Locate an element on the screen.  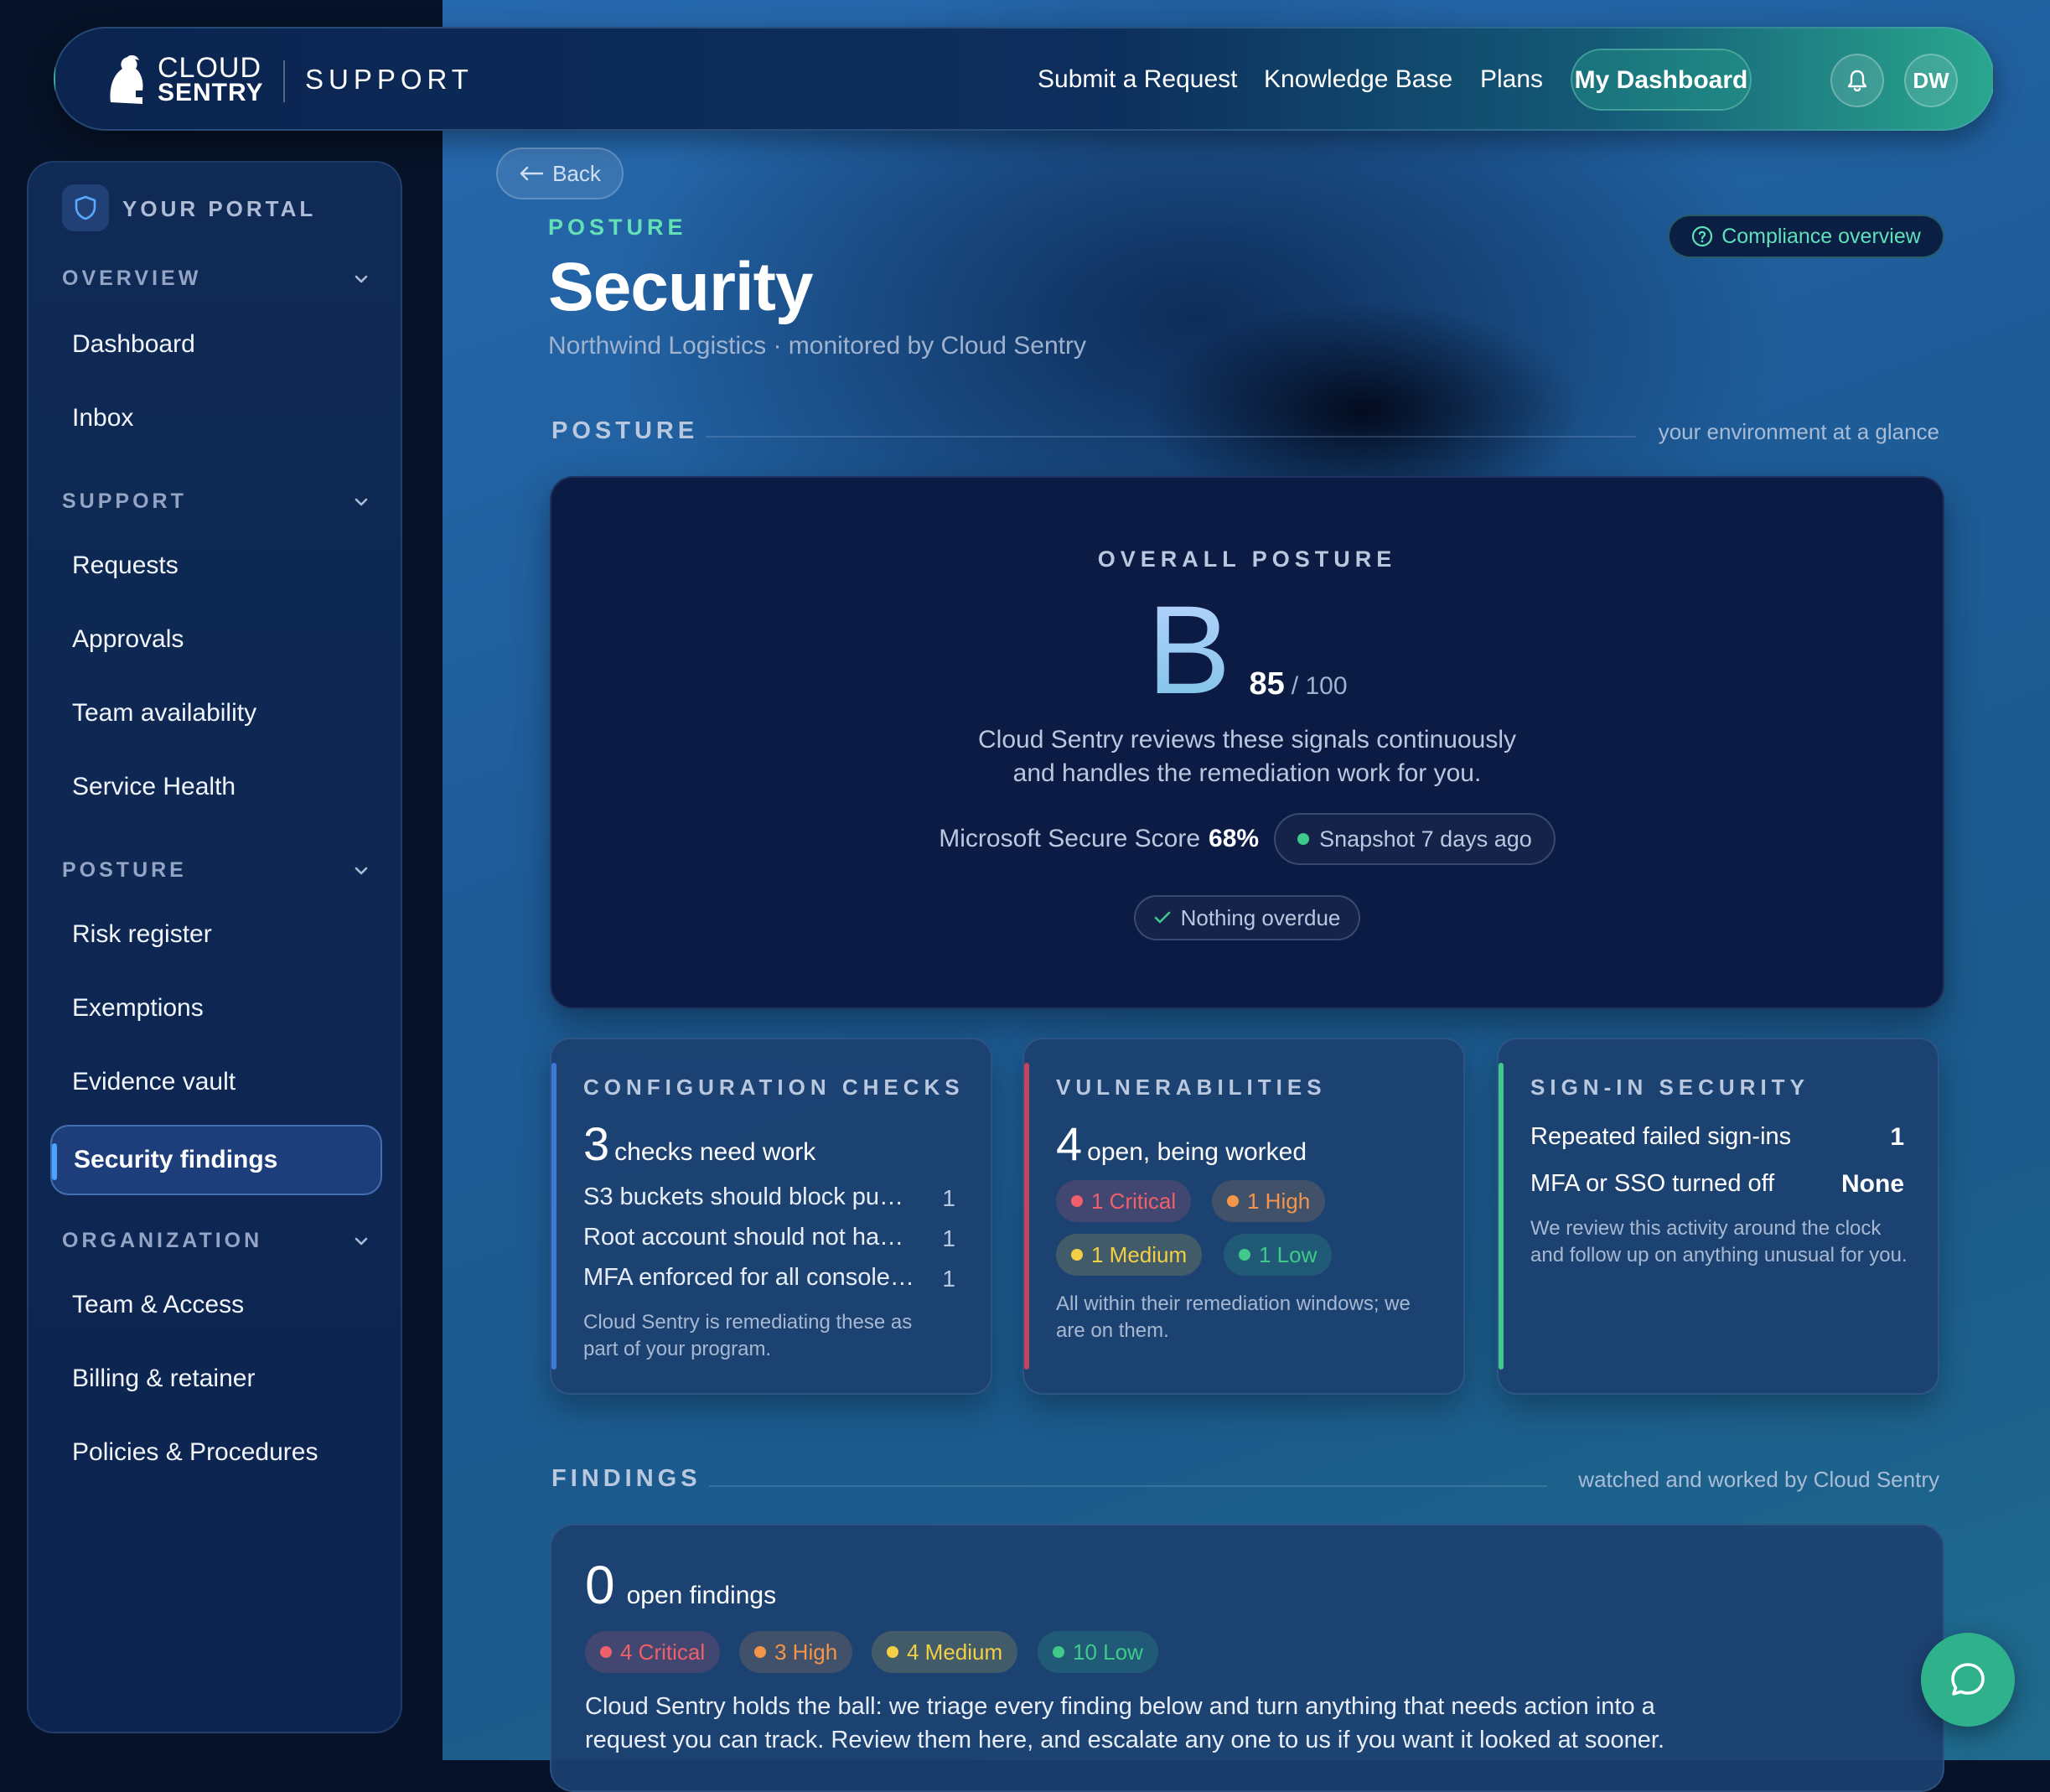
nav-plans: Plans is located at coordinates (1511, 80).